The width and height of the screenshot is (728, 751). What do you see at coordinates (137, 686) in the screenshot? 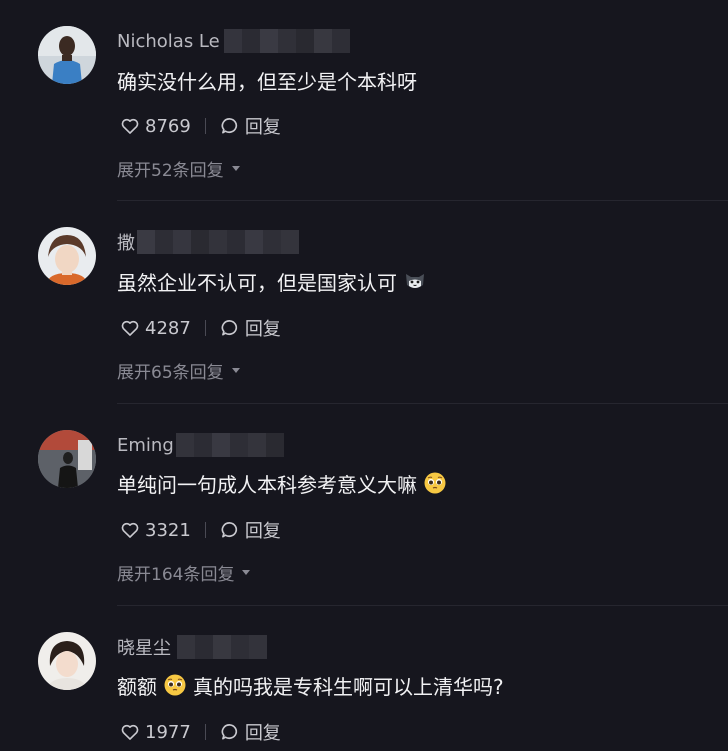
I see `comment-text-body: 额额` at bounding box center [137, 686].